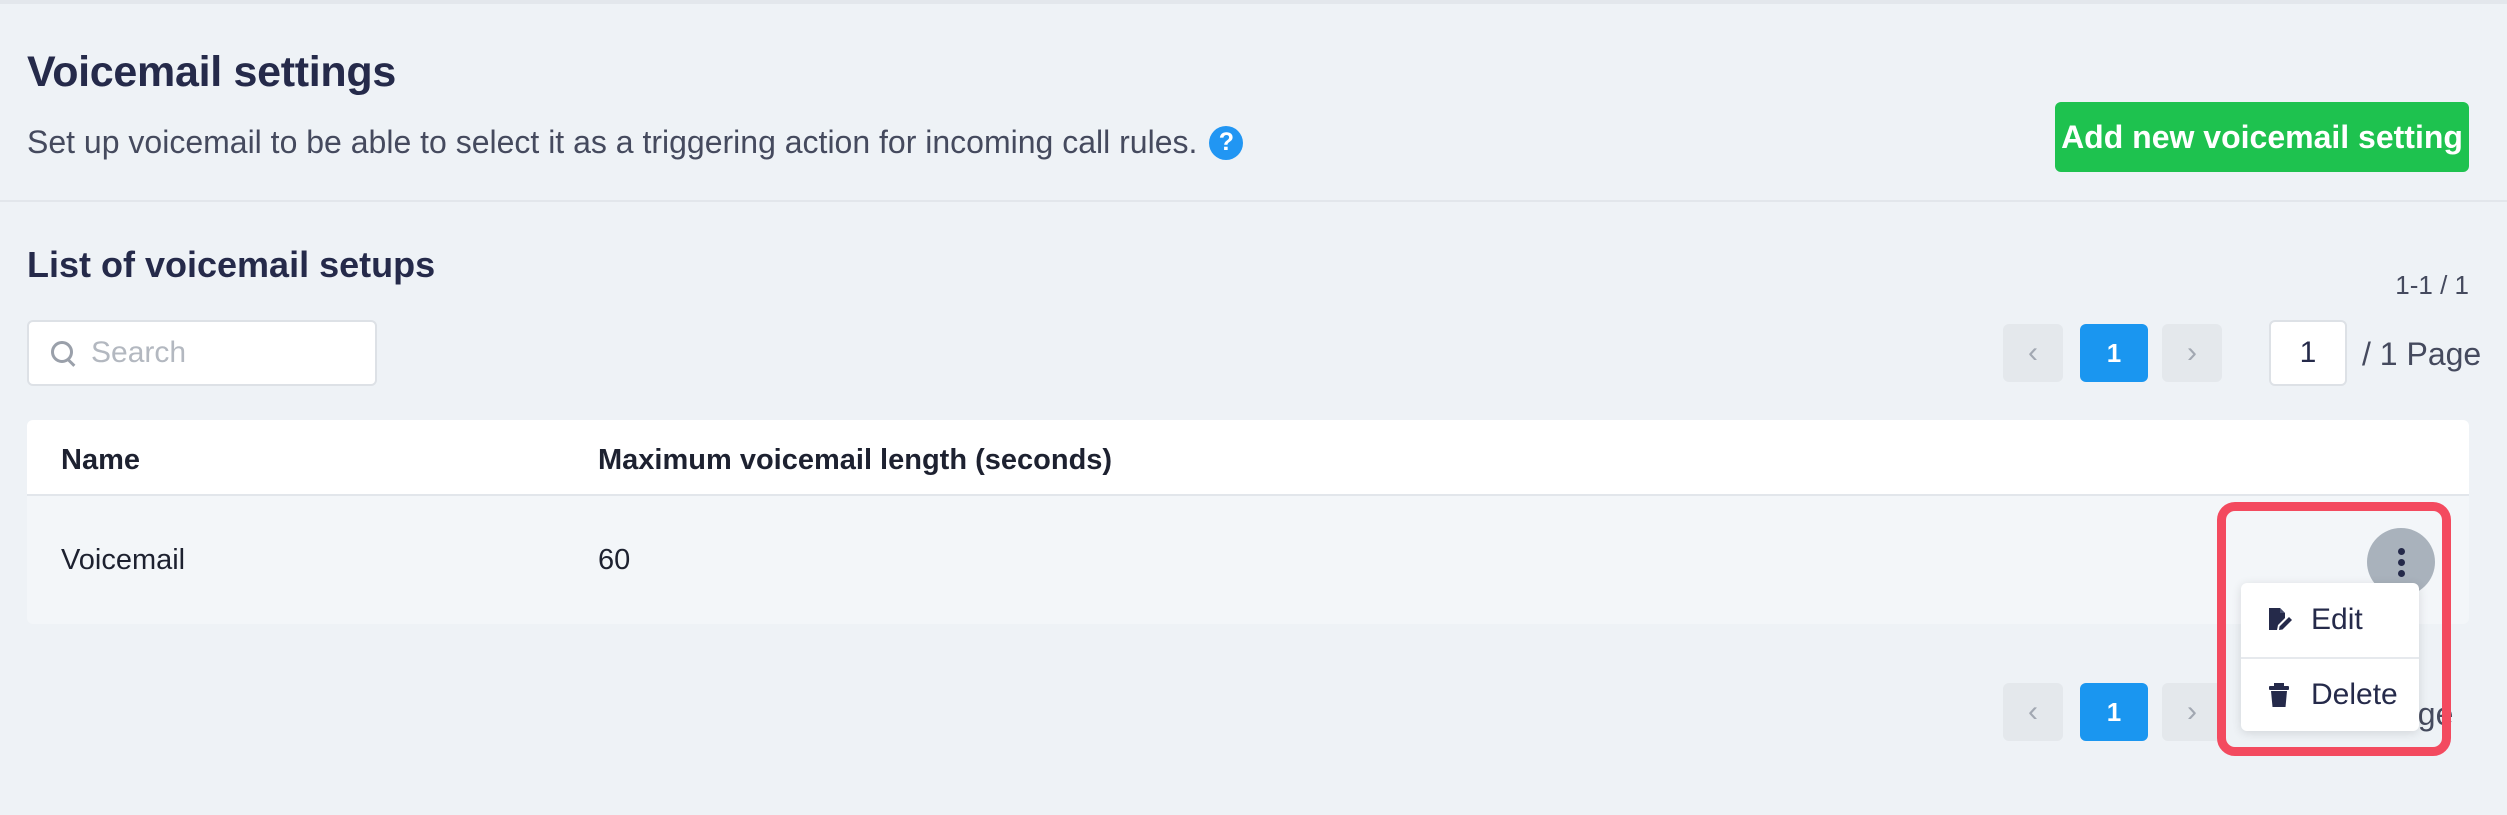  What do you see at coordinates (855, 460) in the screenshot?
I see `column-header-max-length: Maximum voicemail length (seconds)` at bounding box center [855, 460].